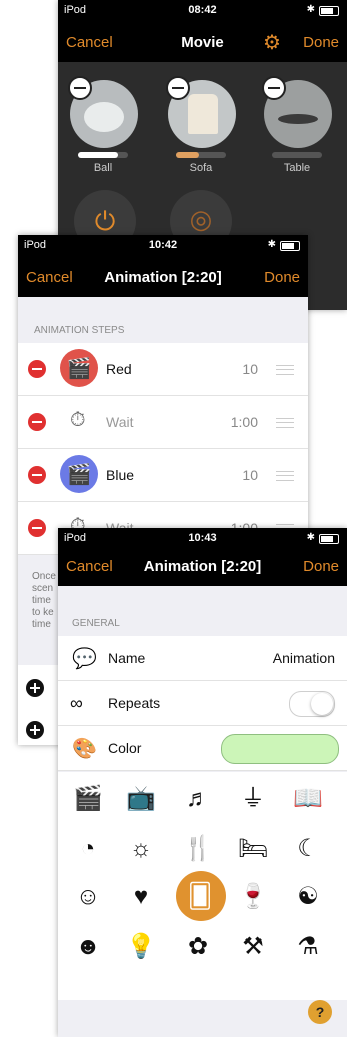 The image size is (347, 1037). What do you see at coordinates (272, 42) in the screenshot?
I see `gear-icon: ⚙` at bounding box center [272, 42].